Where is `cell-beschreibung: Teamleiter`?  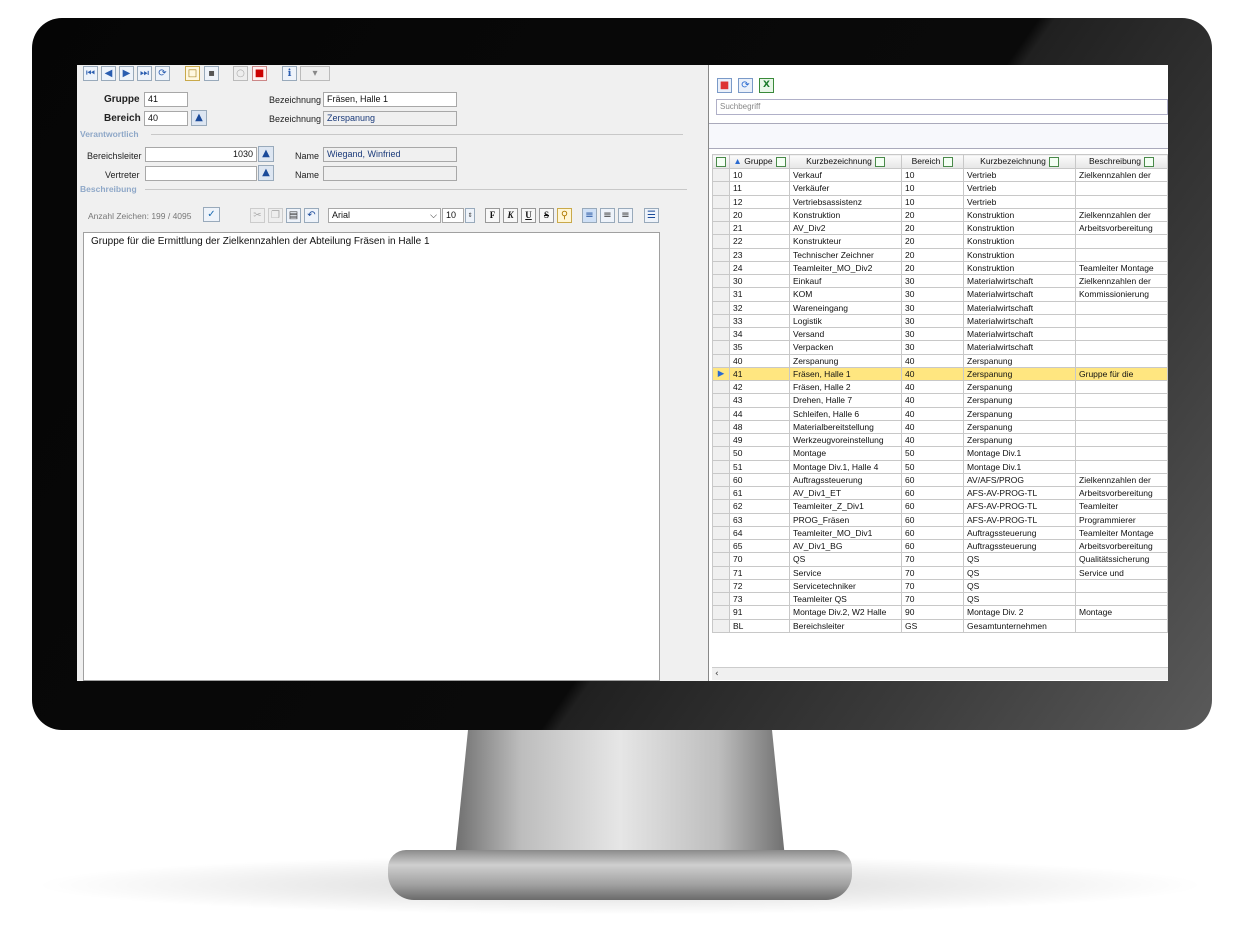
cell-beschreibung: Teamleiter is located at coordinates (1121, 506).